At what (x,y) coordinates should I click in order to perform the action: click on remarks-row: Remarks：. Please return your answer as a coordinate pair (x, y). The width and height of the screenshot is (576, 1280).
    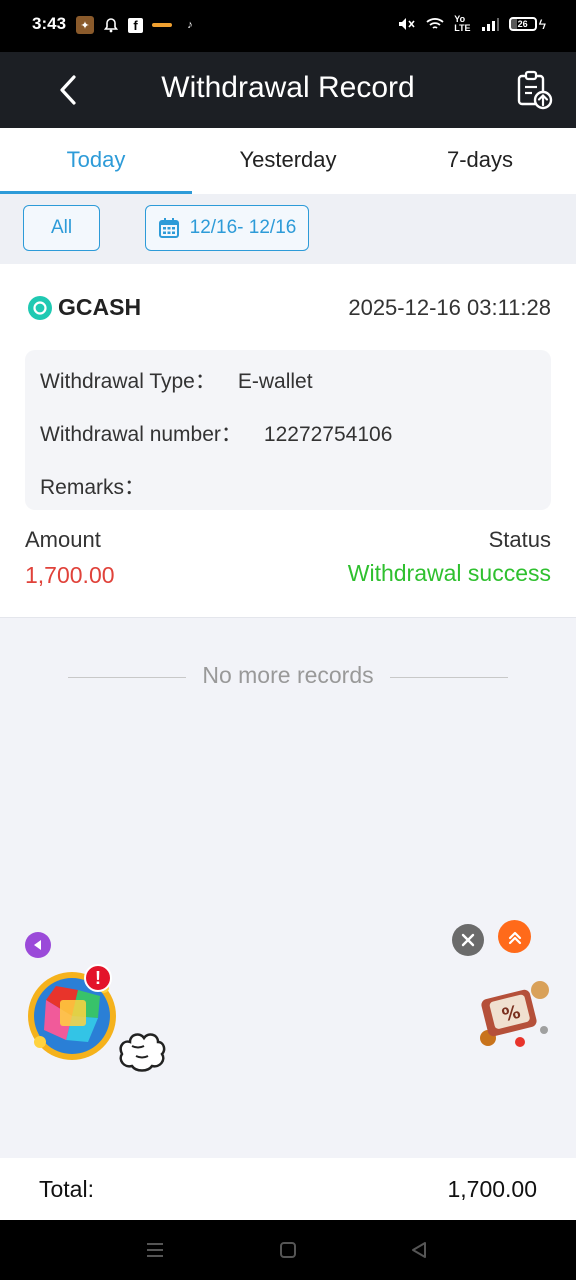
    Looking at the image, I should click on (92, 486).